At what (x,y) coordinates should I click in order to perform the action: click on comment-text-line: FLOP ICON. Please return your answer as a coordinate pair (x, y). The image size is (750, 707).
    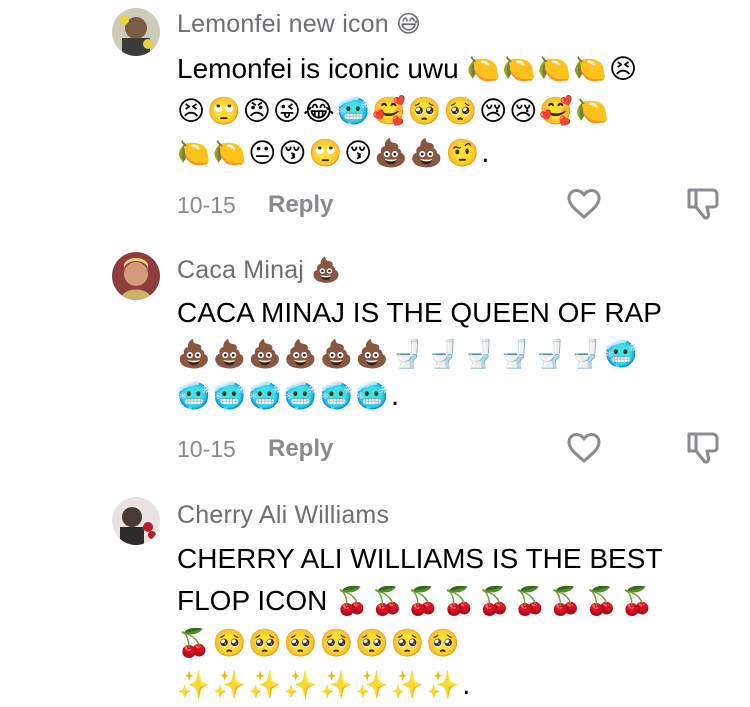
    Looking at the image, I should click on (252, 600).